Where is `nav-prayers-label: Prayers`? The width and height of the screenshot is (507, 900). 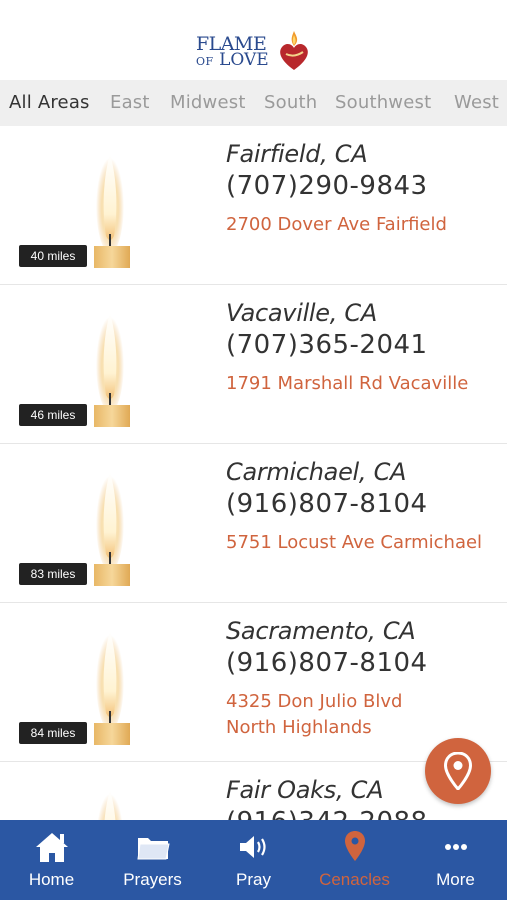
nav-prayers-label: Prayers is located at coordinates (152, 879).